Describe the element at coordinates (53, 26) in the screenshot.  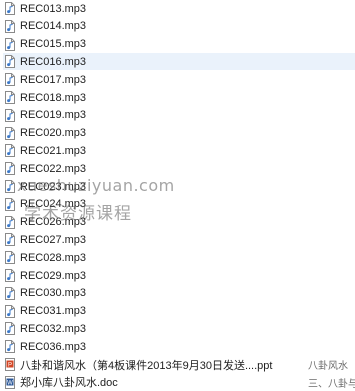
I see `file-name: REC014.mp3` at that location.